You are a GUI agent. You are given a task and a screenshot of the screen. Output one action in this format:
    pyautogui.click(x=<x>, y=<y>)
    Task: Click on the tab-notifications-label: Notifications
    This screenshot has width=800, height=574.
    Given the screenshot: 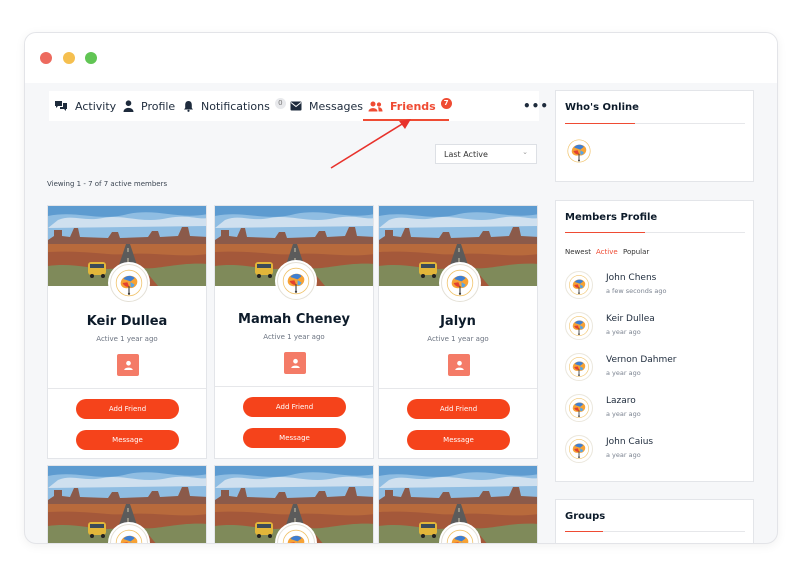 What is the action you would take?
    pyautogui.click(x=235, y=106)
    